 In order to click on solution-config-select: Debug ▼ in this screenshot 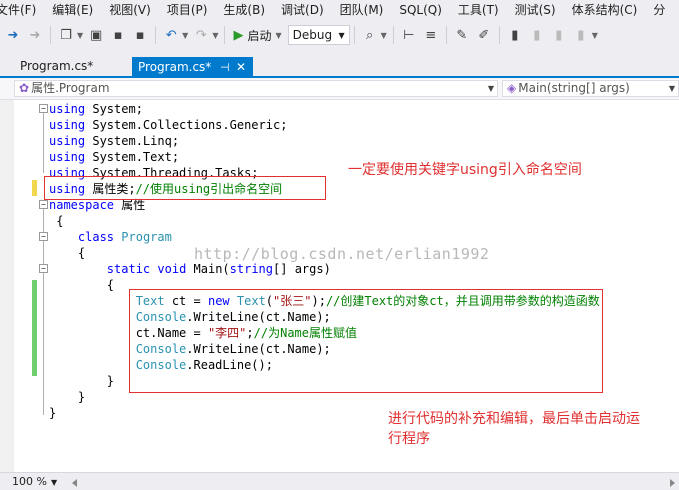, I will do `click(318, 35)`.